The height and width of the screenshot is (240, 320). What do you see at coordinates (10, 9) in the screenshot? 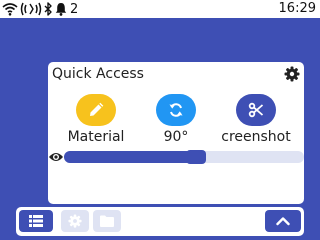
I see `wifi-icon` at bounding box center [10, 9].